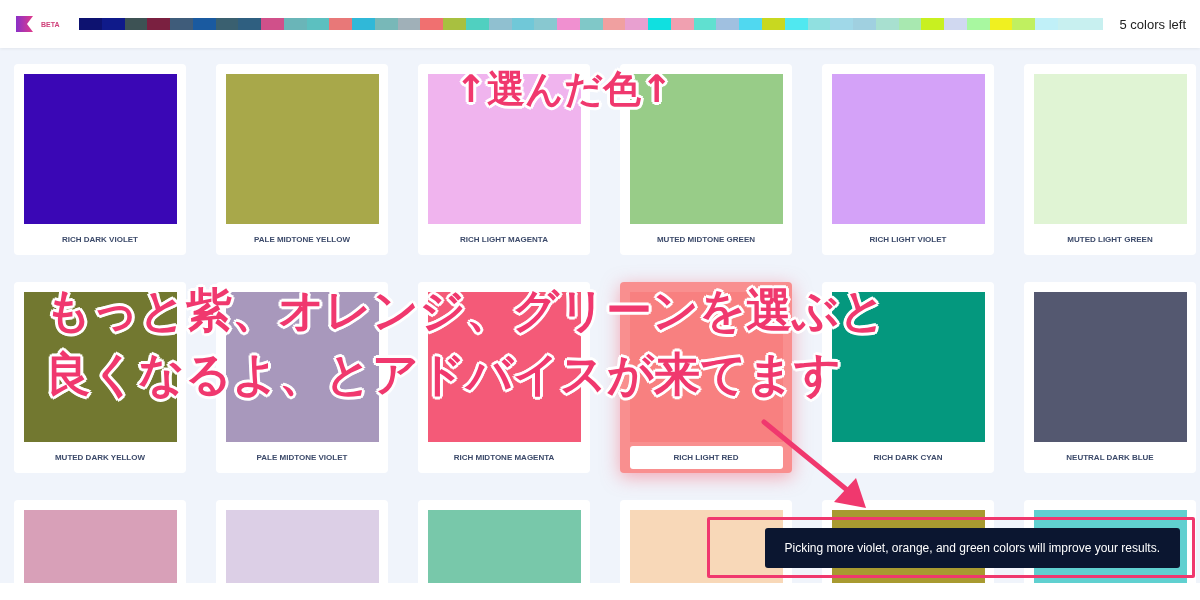 Image resolution: width=1200 pixels, height=600 pixels. I want to click on color-name: PALE MIDTONE VIOLET, so click(302, 457).